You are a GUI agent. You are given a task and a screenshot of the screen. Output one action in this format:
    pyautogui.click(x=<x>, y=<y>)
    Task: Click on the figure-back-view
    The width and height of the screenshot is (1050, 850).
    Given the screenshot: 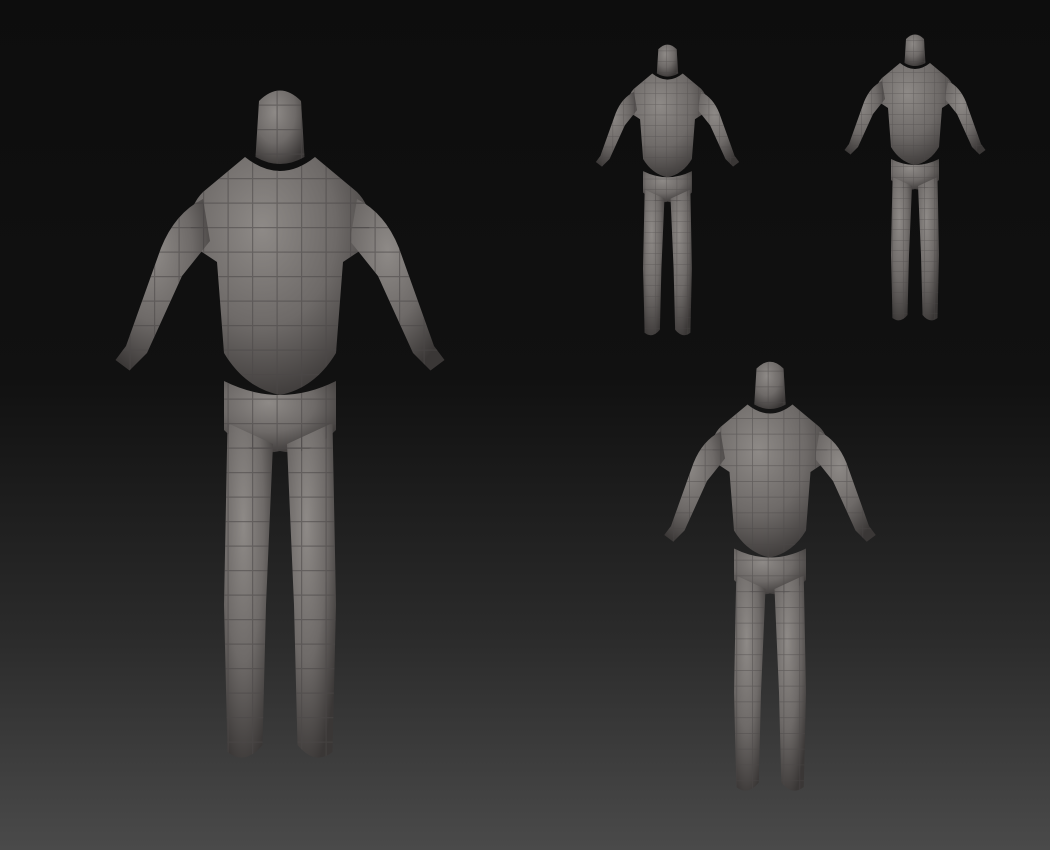 What is the action you would take?
    pyautogui.click(x=667, y=190)
    